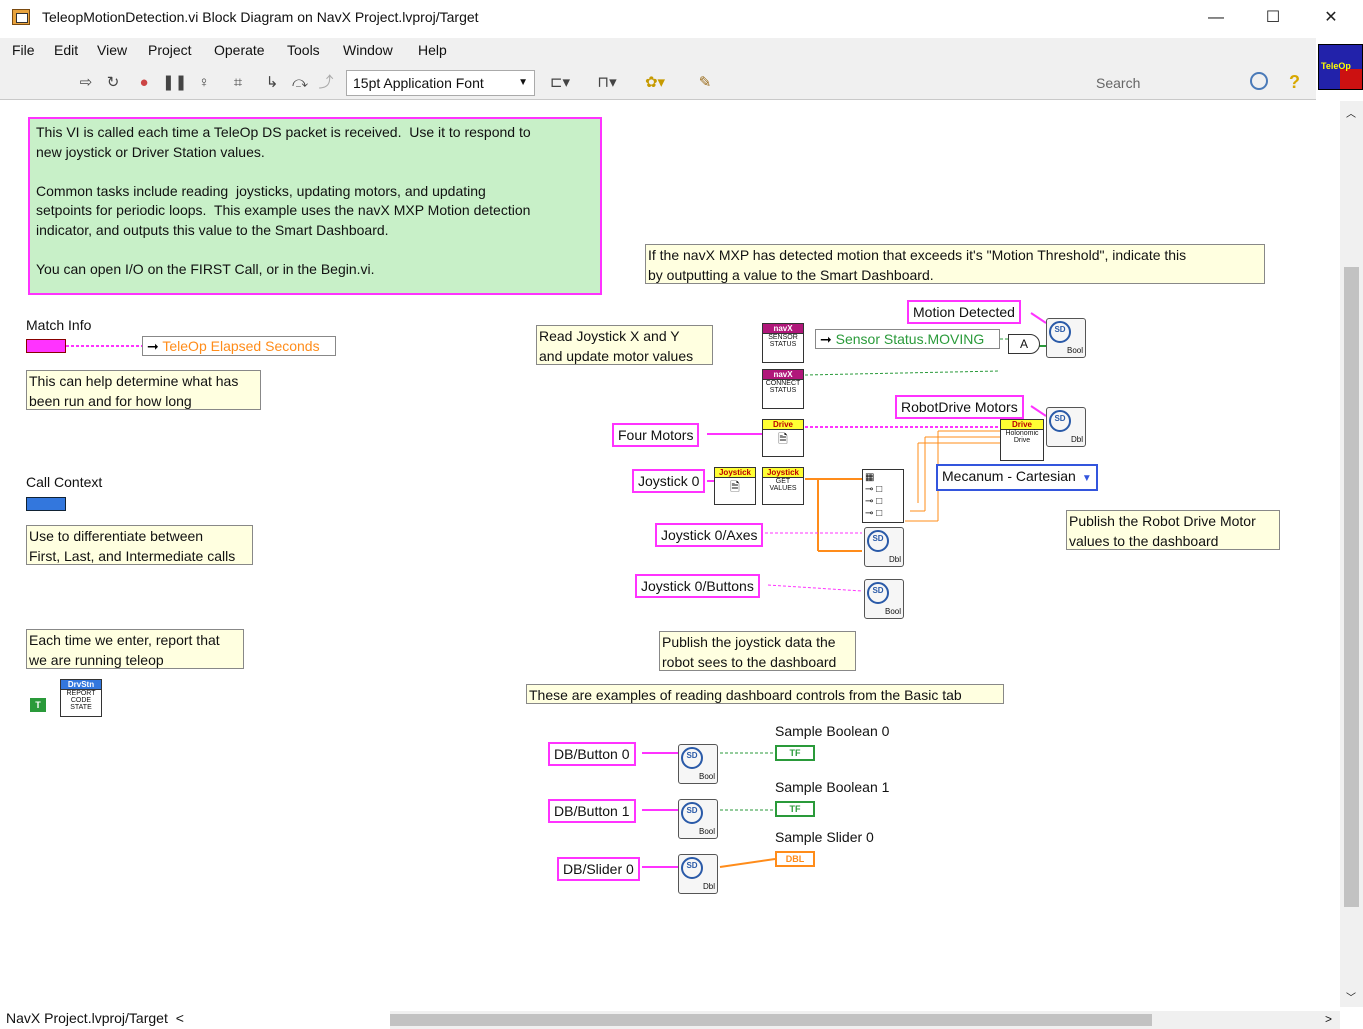 The width and height of the screenshot is (1363, 1029). Describe the element at coordinates (884, 599) in the screenshot. I see `sd-put-bool-buttons: Bool` at that location.